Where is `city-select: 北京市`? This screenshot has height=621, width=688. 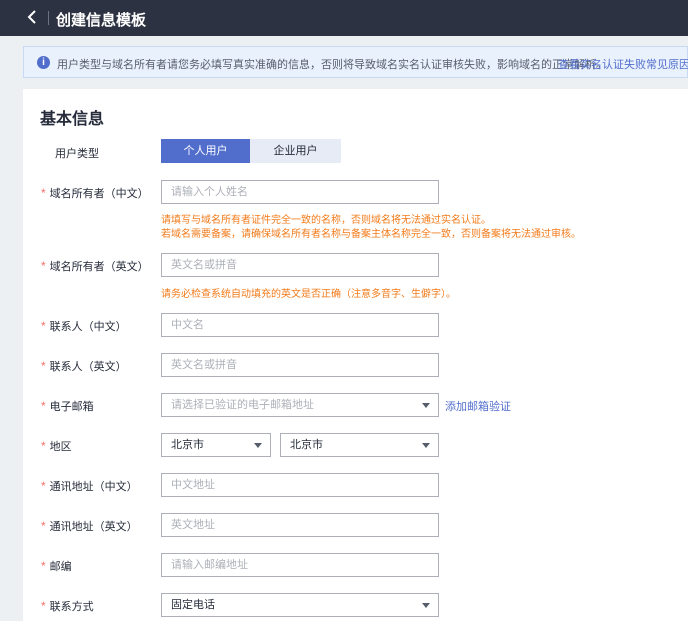
city-select: 北京市 is located at coordinates (359, 445).